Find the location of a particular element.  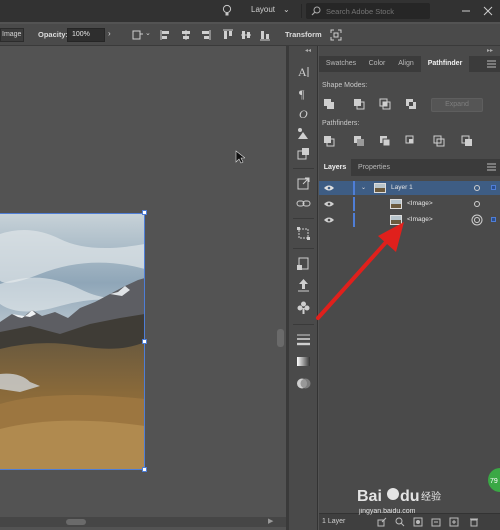

transform-link: Transform is located at coordinates (303, 34).